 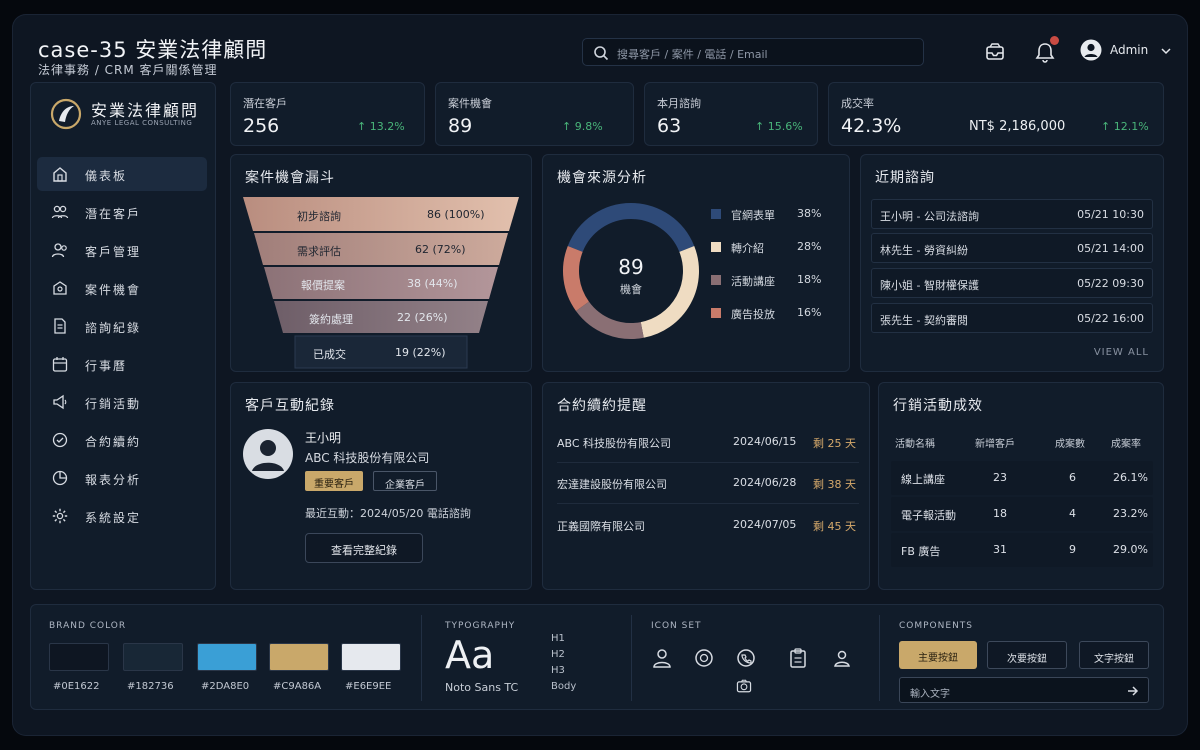 What do you see at coordinates (364, 548) in the screenshot?
I see `view-full-record-button: 查看完整紀錄` at bounding box center [364, 548].